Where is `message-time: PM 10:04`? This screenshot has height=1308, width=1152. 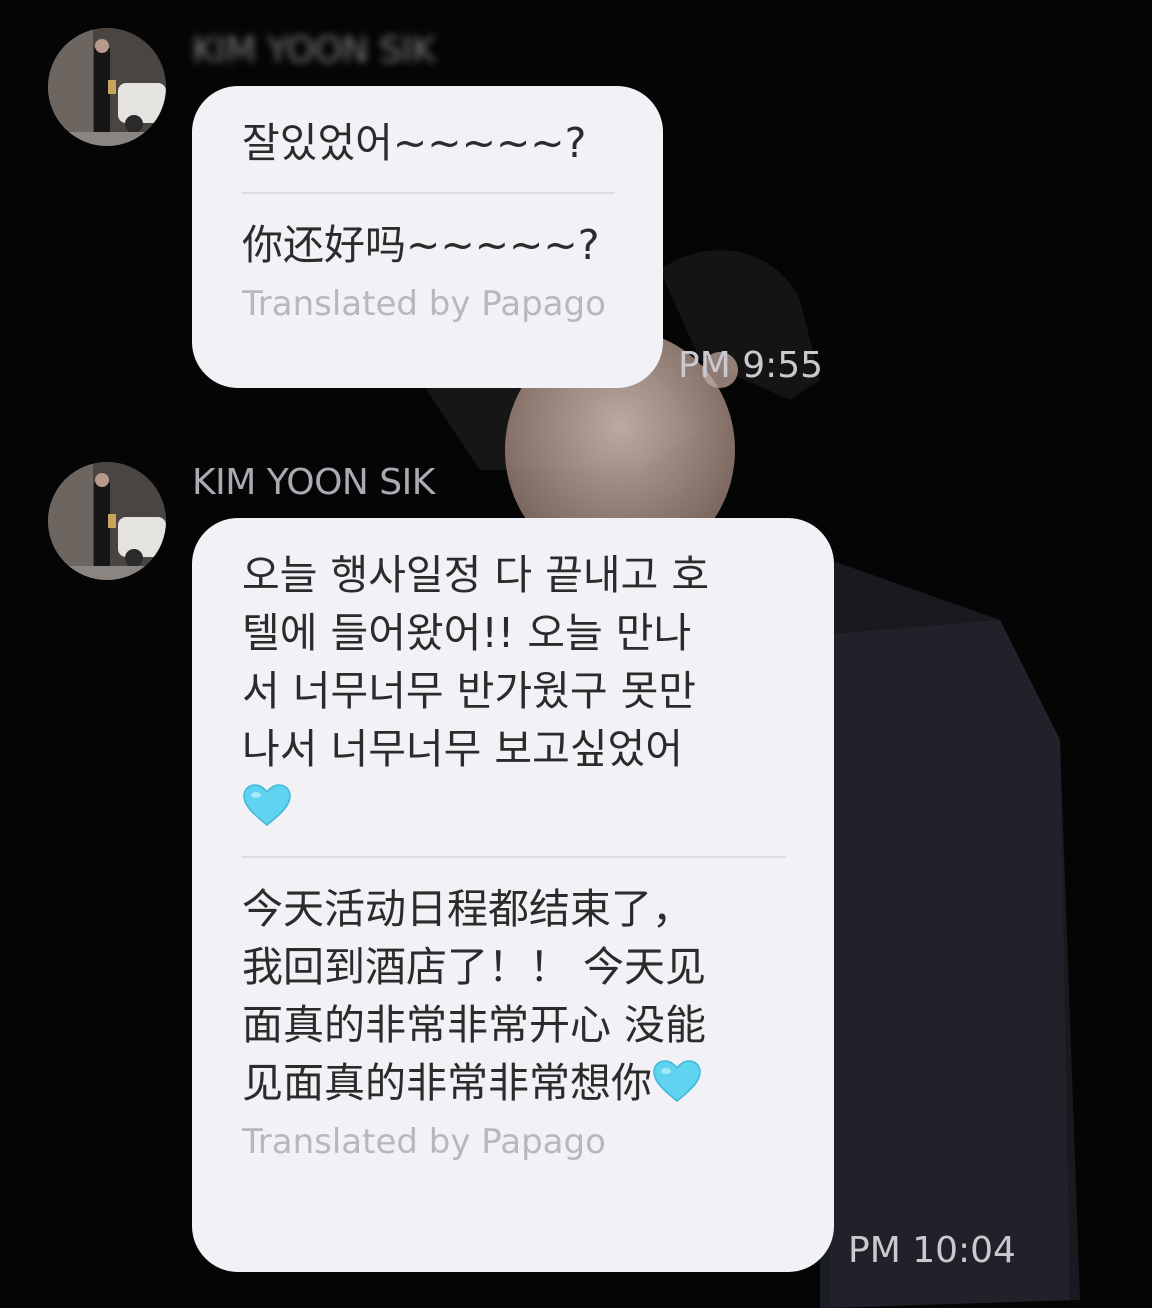
message-time: PM 10:04 is located at coordinates (932, 1250).